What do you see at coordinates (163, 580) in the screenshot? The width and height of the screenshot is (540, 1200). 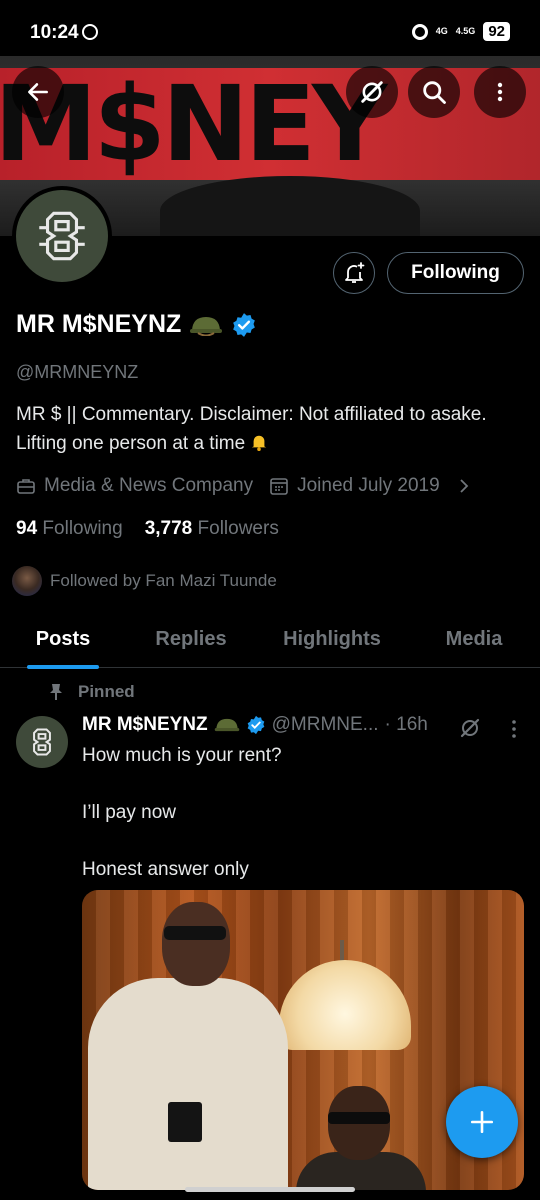 I see `followed-by-text: Followed by Fan Mazi Tuunde` at bounding box center [163, 580].